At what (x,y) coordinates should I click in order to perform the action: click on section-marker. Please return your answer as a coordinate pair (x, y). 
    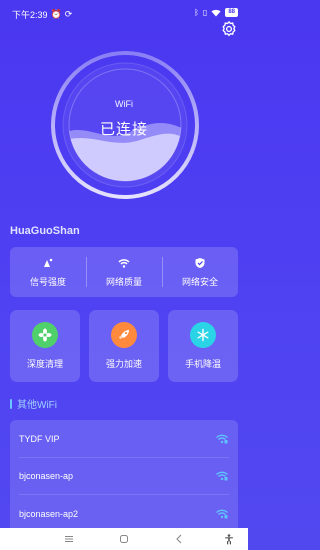
    Looking at the image, I should click on (11, 403).